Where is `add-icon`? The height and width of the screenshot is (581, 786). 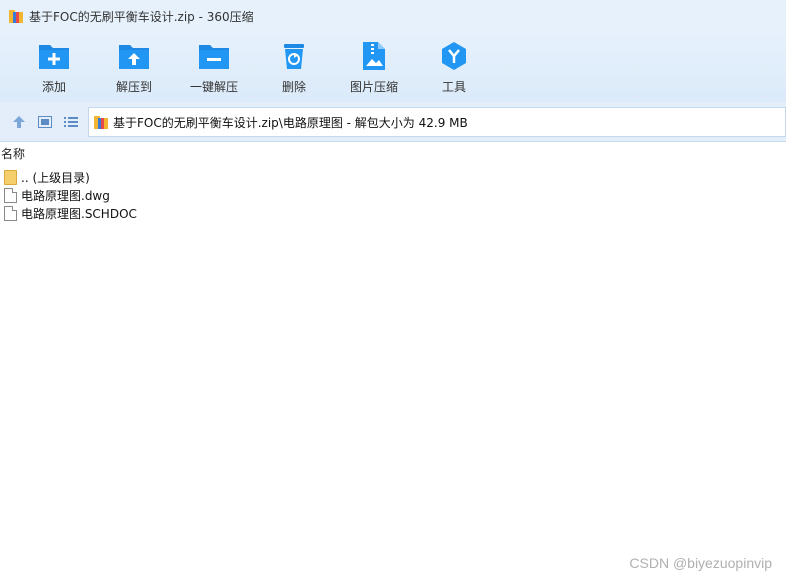
add-icon is located at coordinates (54, 56).